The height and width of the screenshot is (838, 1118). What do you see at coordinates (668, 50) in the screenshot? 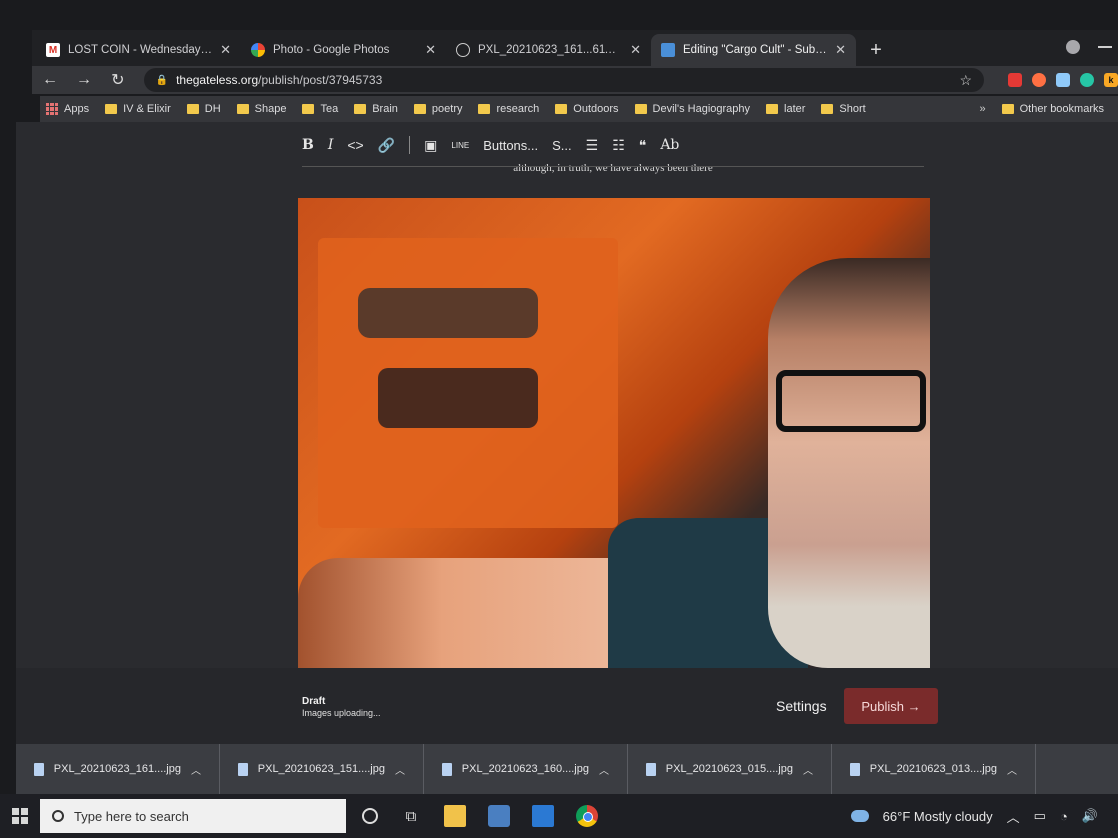
I see `substack-icon` at bounding box center [668, 50].